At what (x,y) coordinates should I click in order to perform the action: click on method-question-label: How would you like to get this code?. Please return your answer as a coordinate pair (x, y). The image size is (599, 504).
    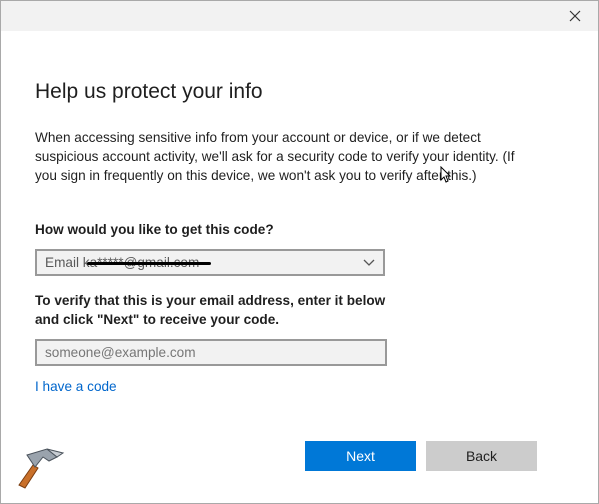
    Looking at the image, I should click on (154, 229).